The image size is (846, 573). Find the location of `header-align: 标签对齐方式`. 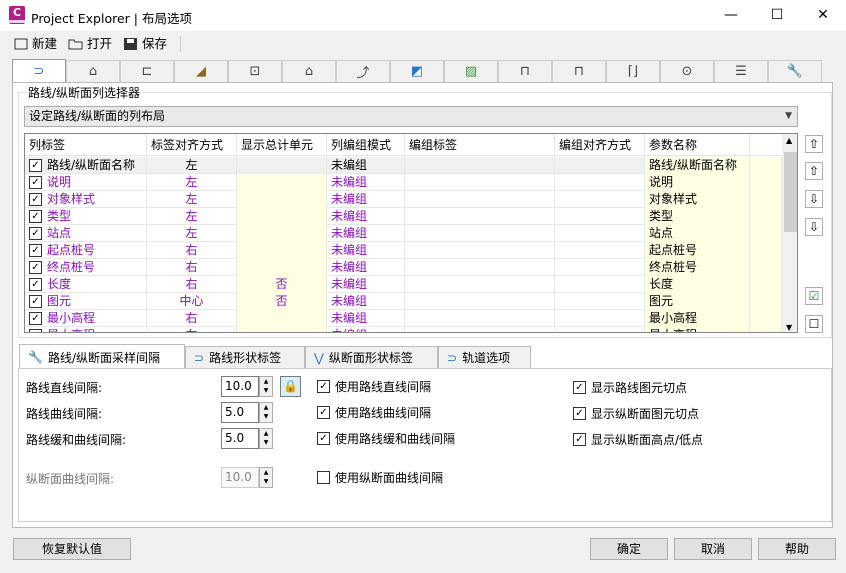

header-align: 标签对齐方式 is located at coordinates (192, 145).